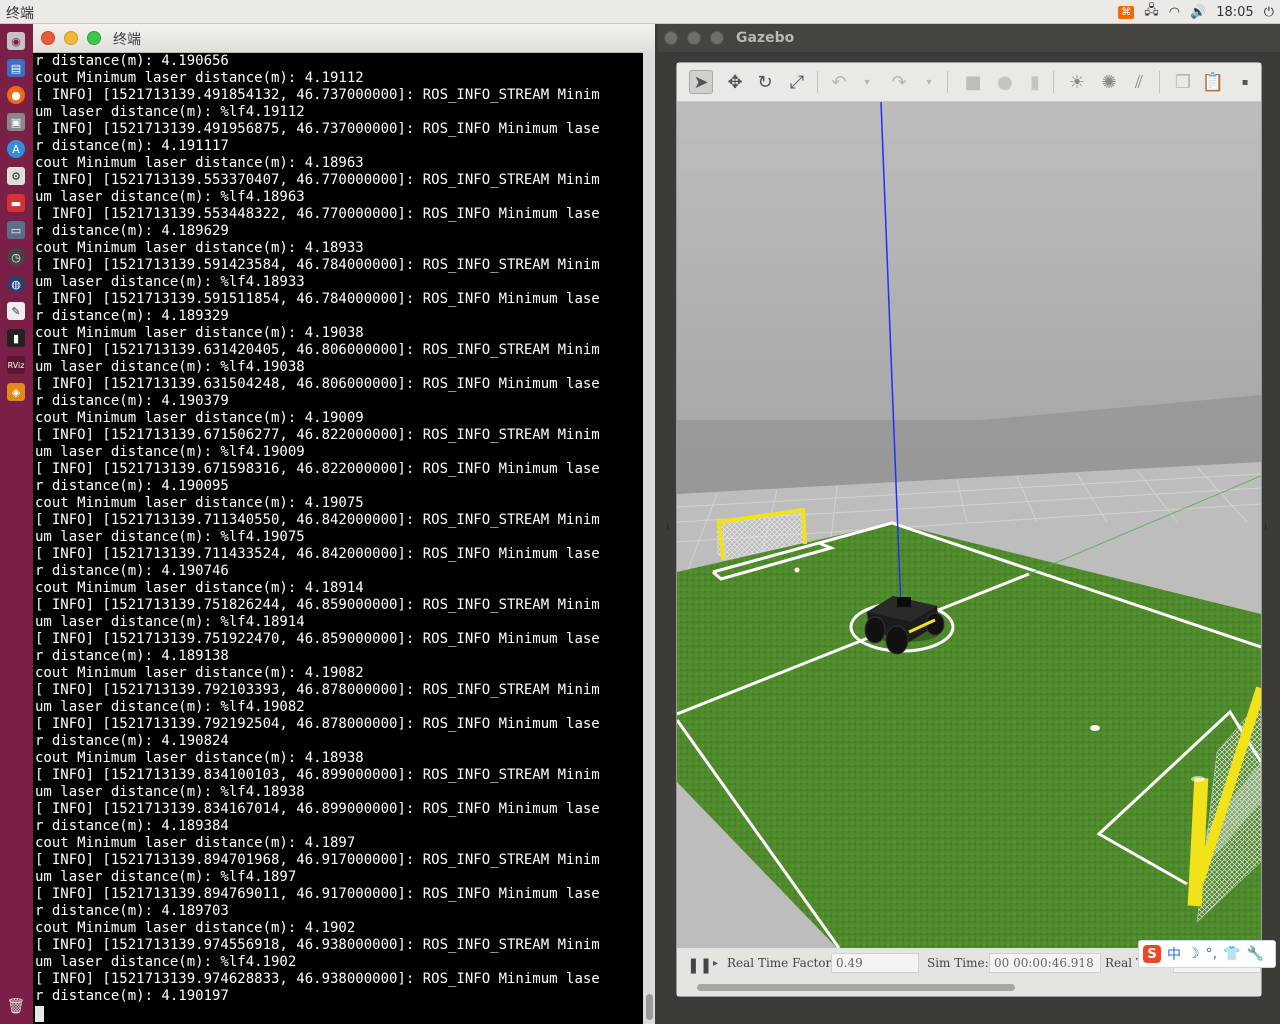 The image size is (1280, 1024). I want to click on spot-light-icon: ✺, so click(1109, 82).